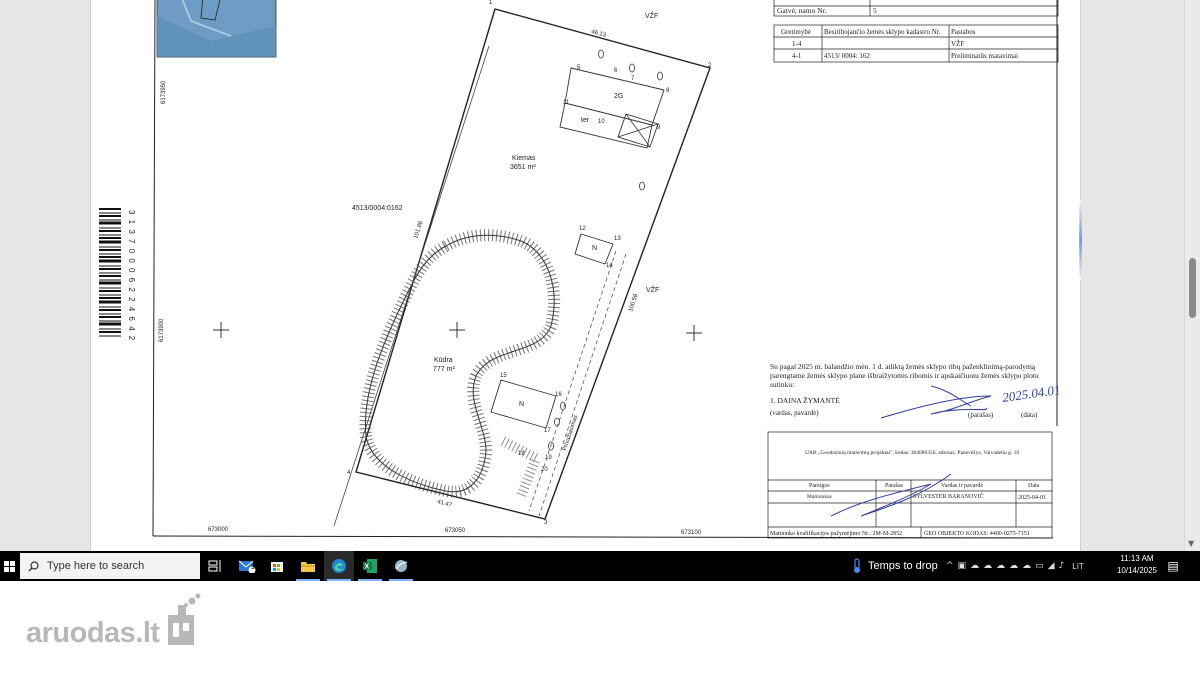  Describe the element at coordinates (617, 239) in the screenshot. I see `point-13: 13` at that location.